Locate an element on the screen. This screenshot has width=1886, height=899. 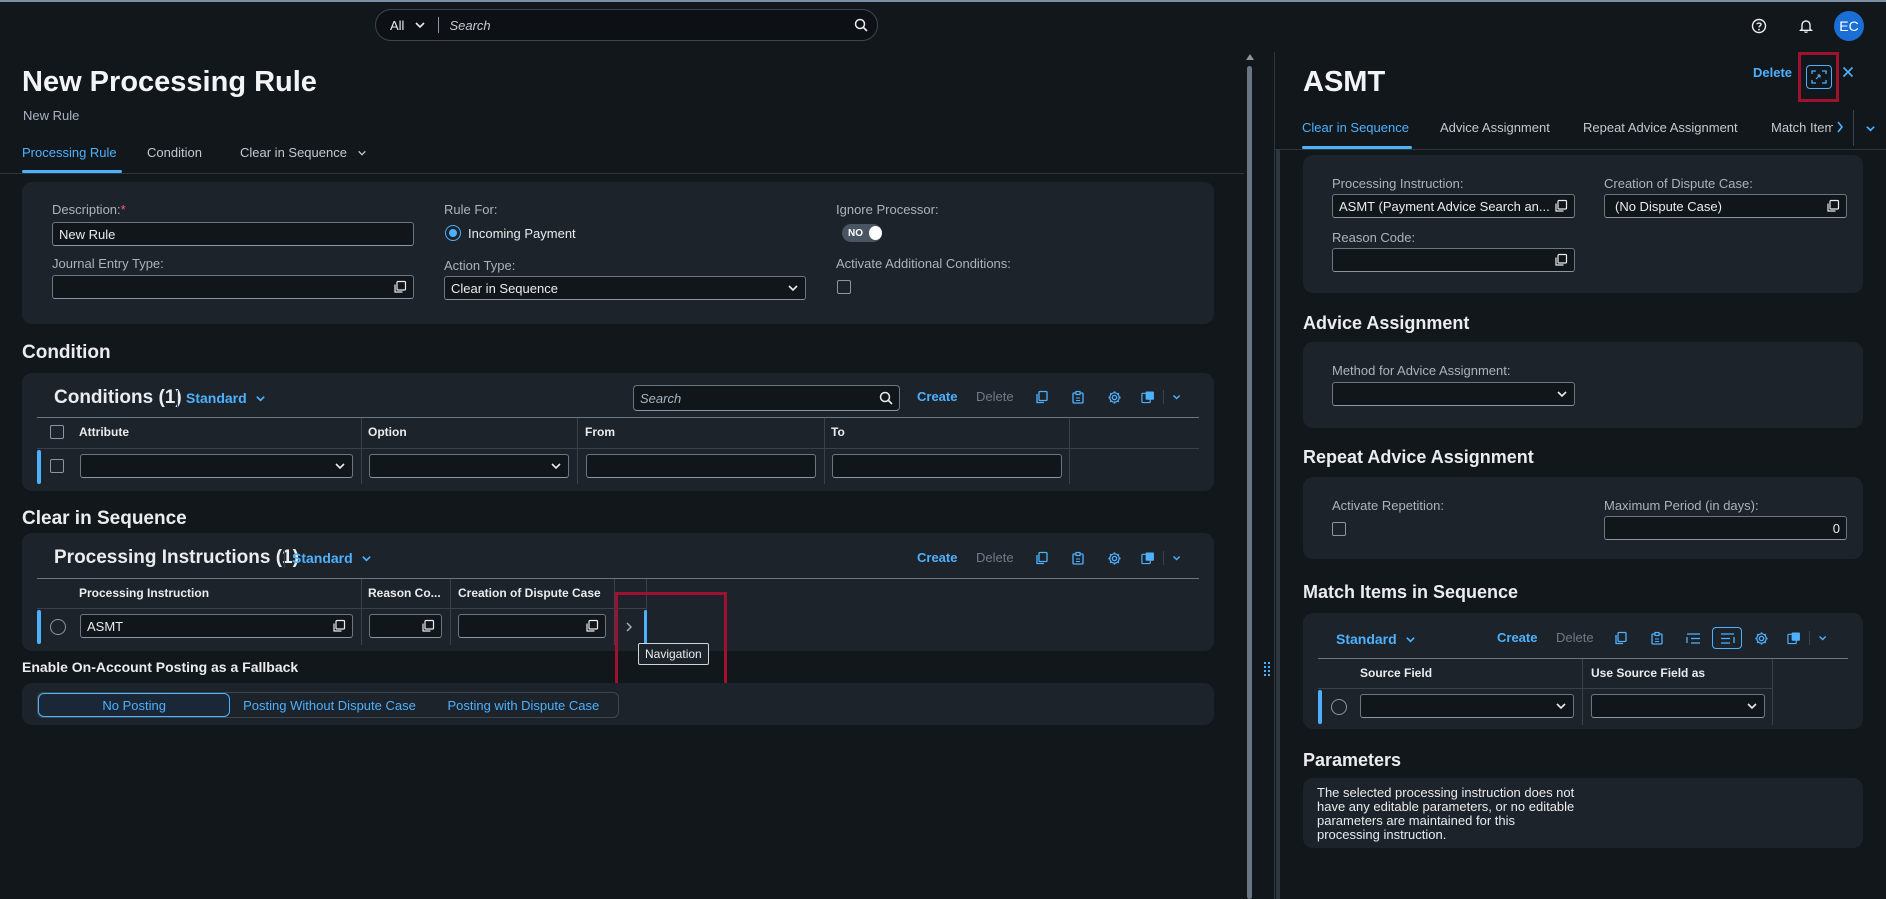
use-source-field-as-select is located at coordinates (1678, 706).